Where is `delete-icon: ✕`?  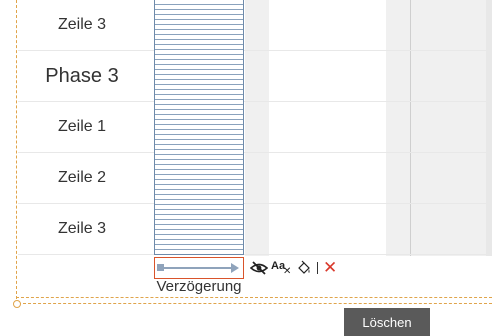 delete-icon: ✕ is located at coordinates (330, 268).